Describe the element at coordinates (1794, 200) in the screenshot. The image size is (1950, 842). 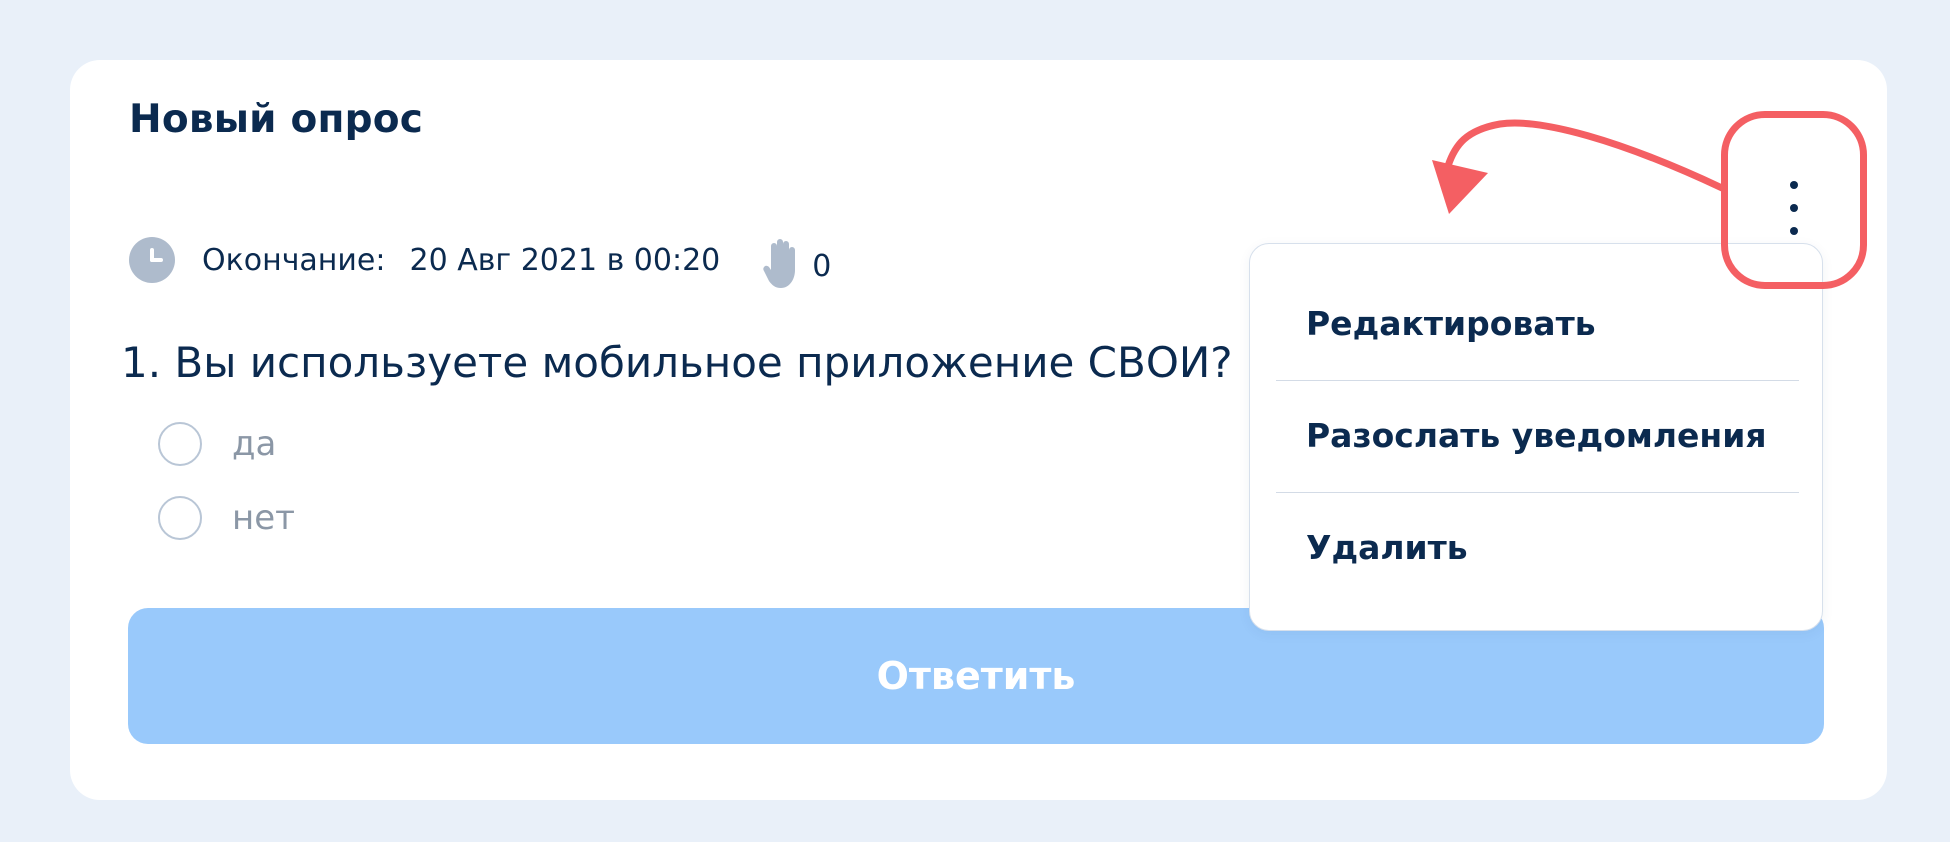
I see `annotation-highlight-box` at that location.